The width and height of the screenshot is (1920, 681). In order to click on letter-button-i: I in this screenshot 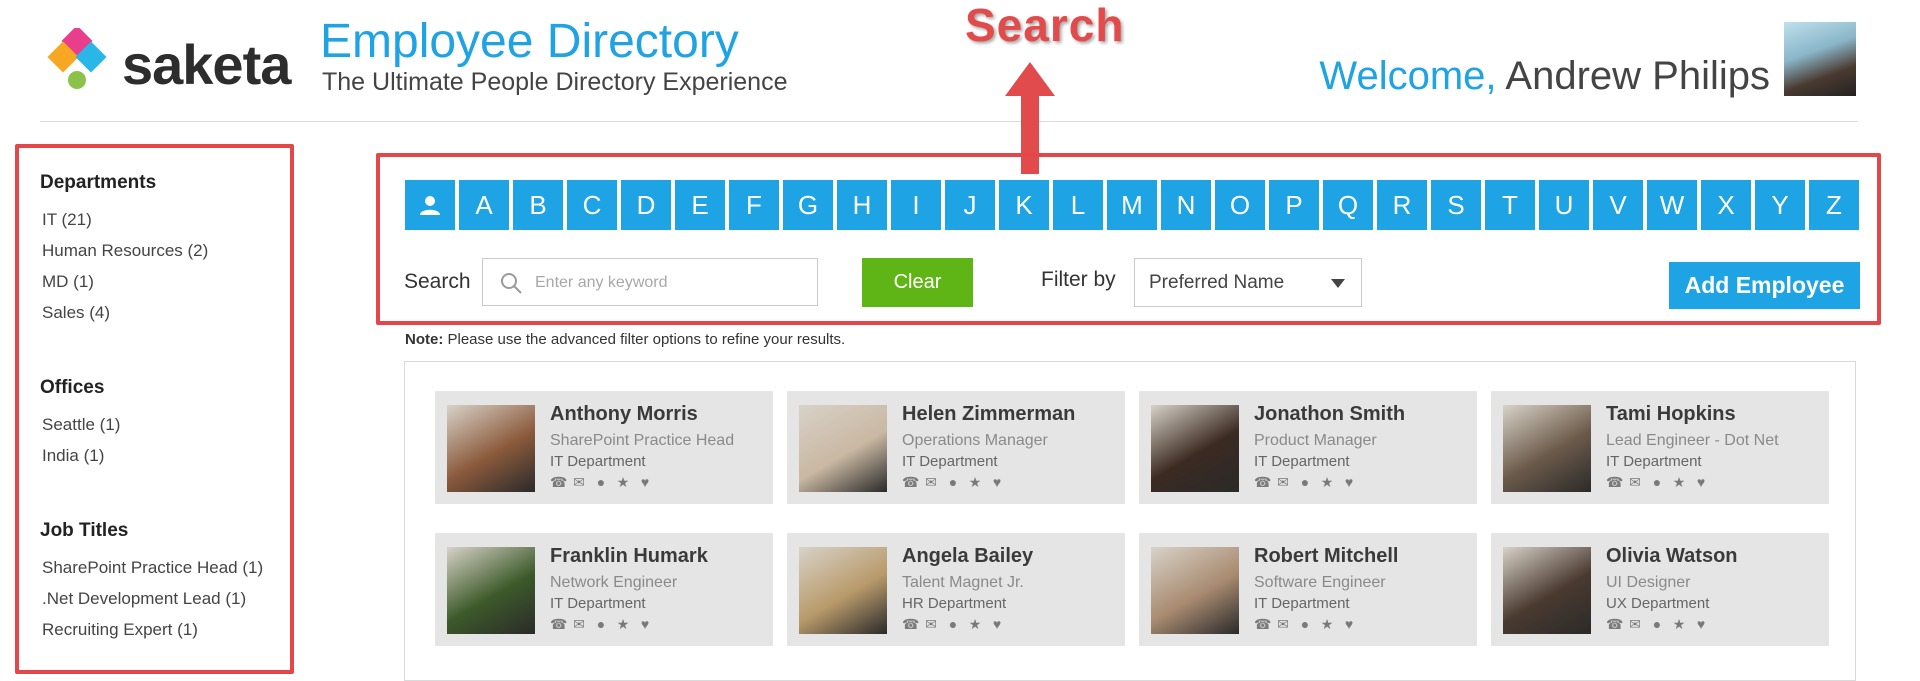, I will do `click(916, 205)`.